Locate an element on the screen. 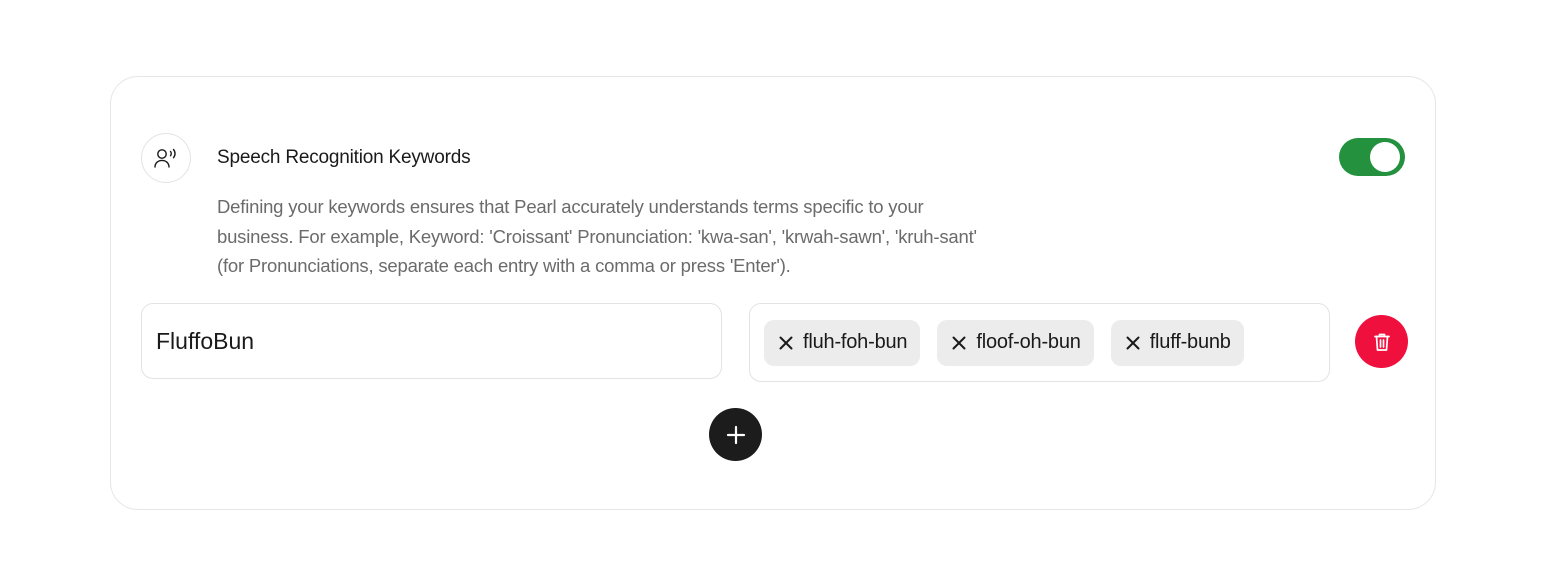  keywords-enabled-toggle is located at coordinates (1372, 157).